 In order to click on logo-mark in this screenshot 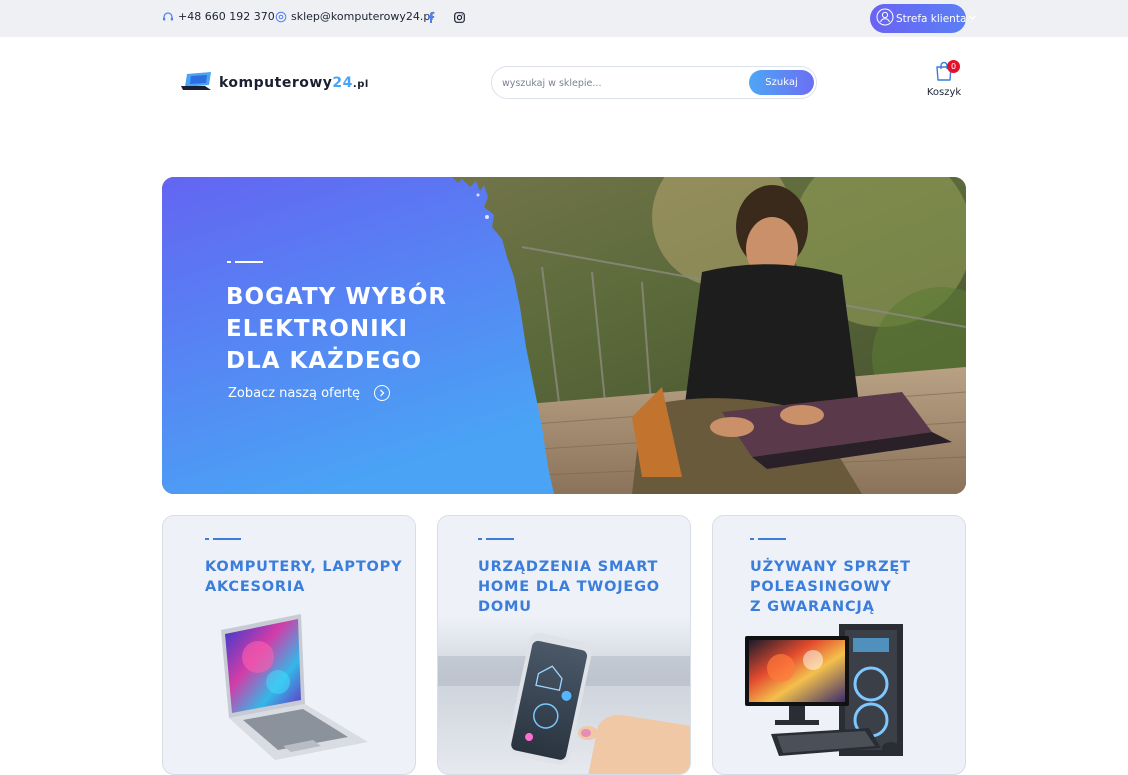, I will do `click(197, 83)`.